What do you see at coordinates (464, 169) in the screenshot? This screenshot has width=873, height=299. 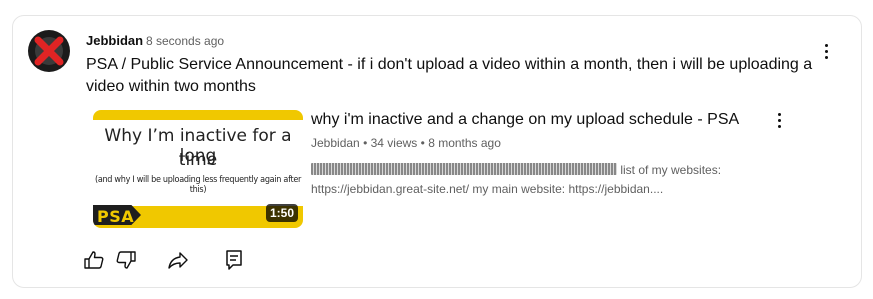 I see `redacted-text` at bounding box center [464, 169].